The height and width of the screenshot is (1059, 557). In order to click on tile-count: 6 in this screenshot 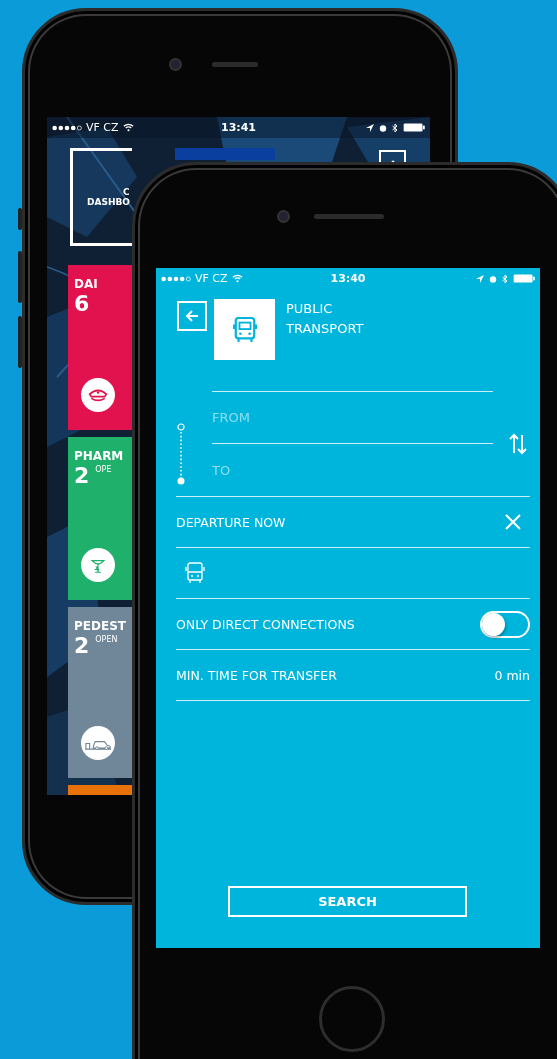, I will do `click(82, 304)`.